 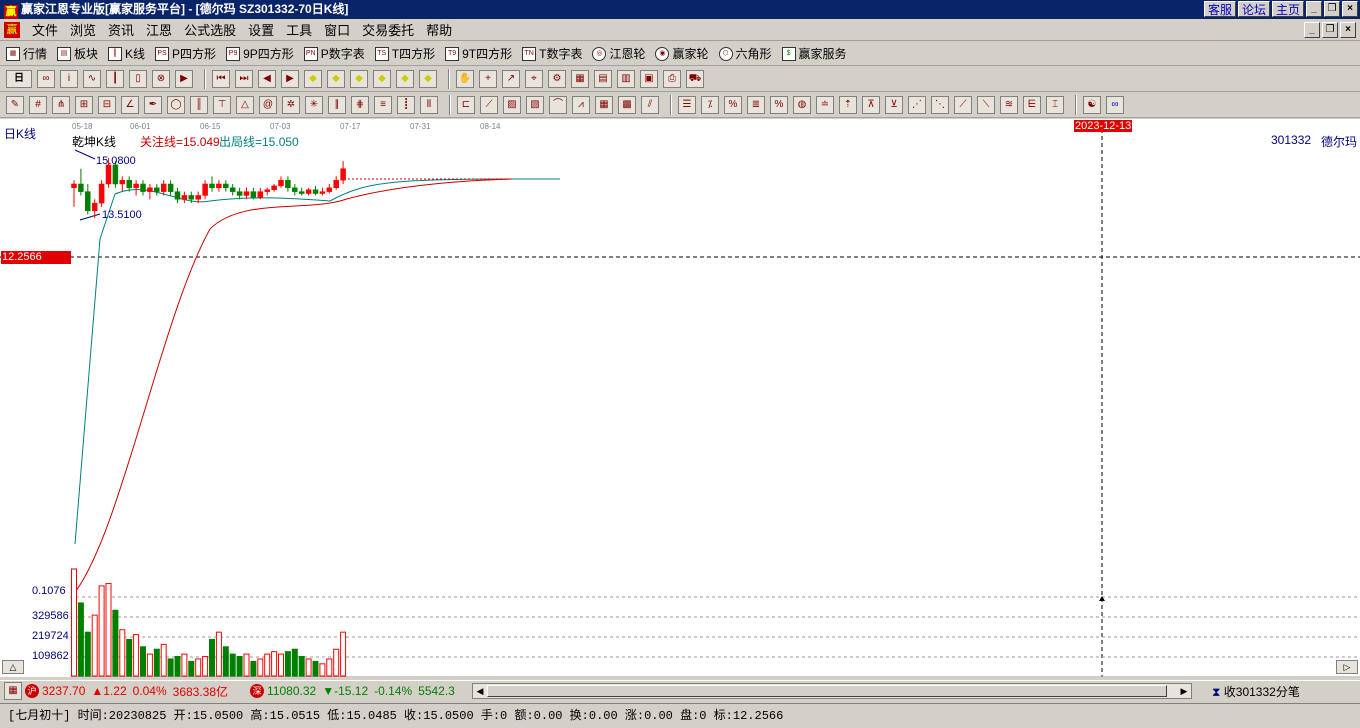 What do you see at coordinates (534, 79) in the screenshot?
I see `measure-icon: ⌖` at bounding box center [534, 79].